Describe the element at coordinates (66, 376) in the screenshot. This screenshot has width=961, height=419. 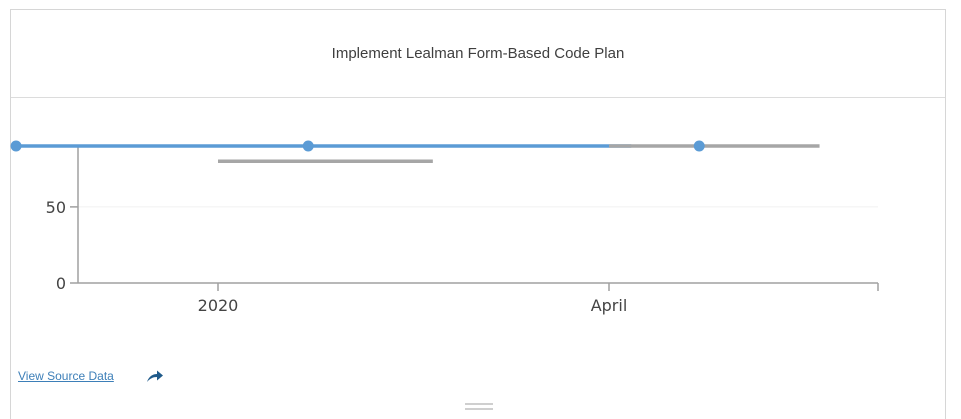
I see `view-source-data-link: View Source Data` at that location.